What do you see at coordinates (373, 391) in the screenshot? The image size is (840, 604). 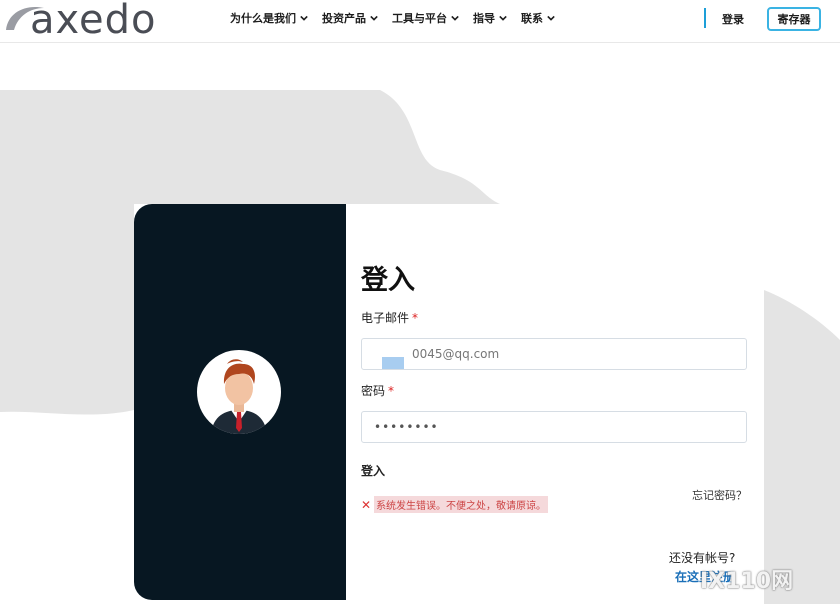 I see `password-label-text: 密码` at bounding box center [373, 391].